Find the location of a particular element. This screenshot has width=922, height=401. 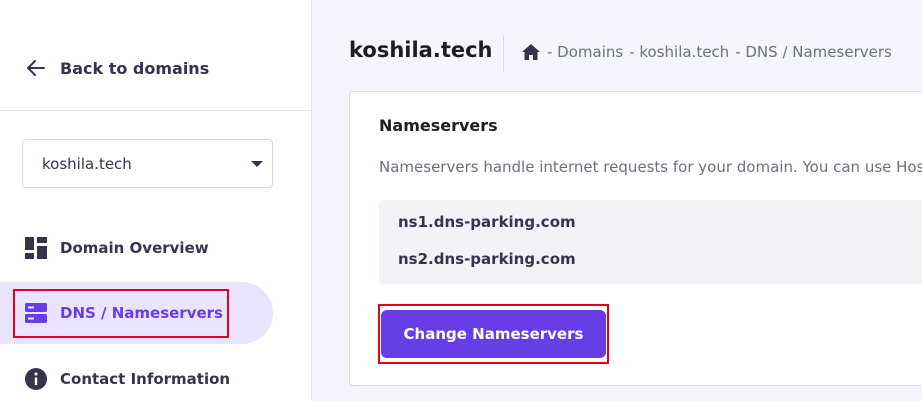

title-separator is located at coordinates (503, 54).